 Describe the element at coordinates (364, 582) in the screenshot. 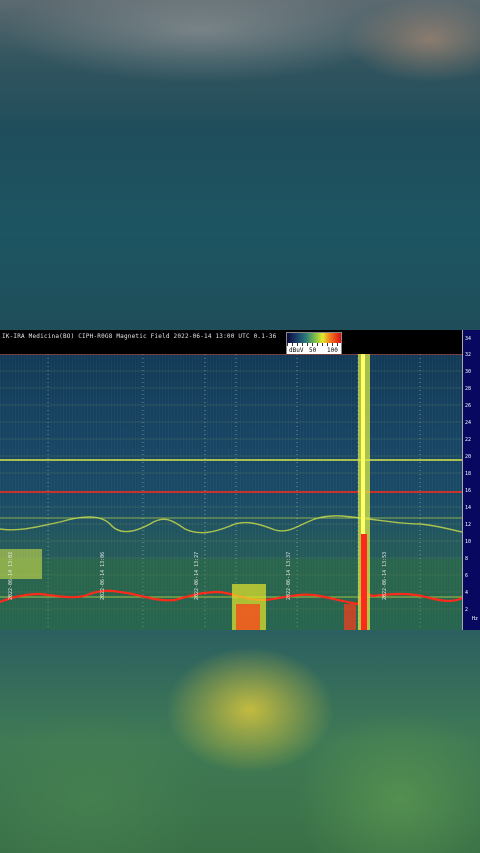

I see `impulse-column-red` at that location.